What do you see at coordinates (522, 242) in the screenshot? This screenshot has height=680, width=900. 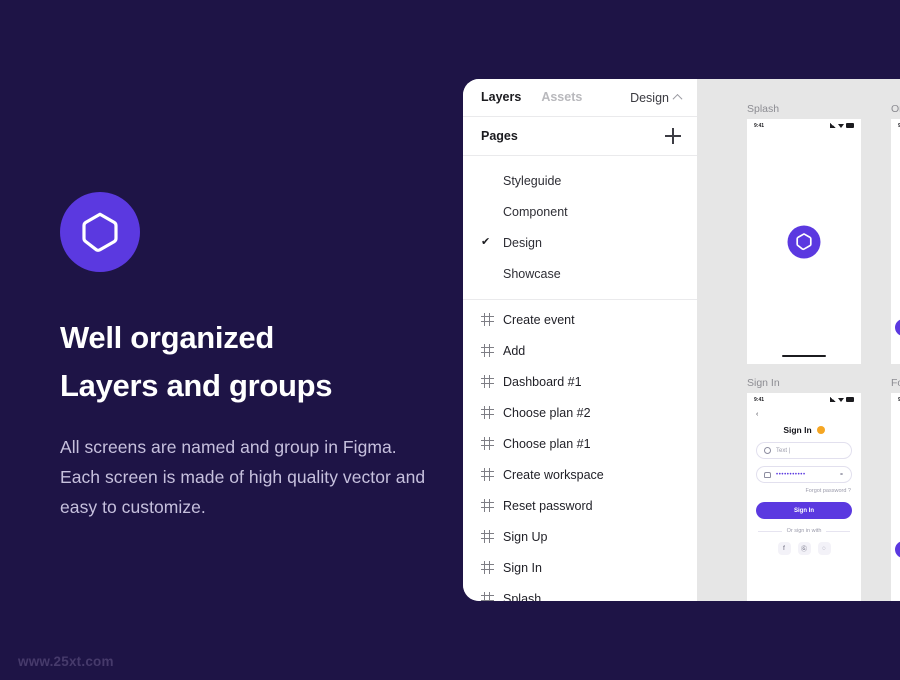 I see `page-item-label: Design` at bounding box center [522, 242].